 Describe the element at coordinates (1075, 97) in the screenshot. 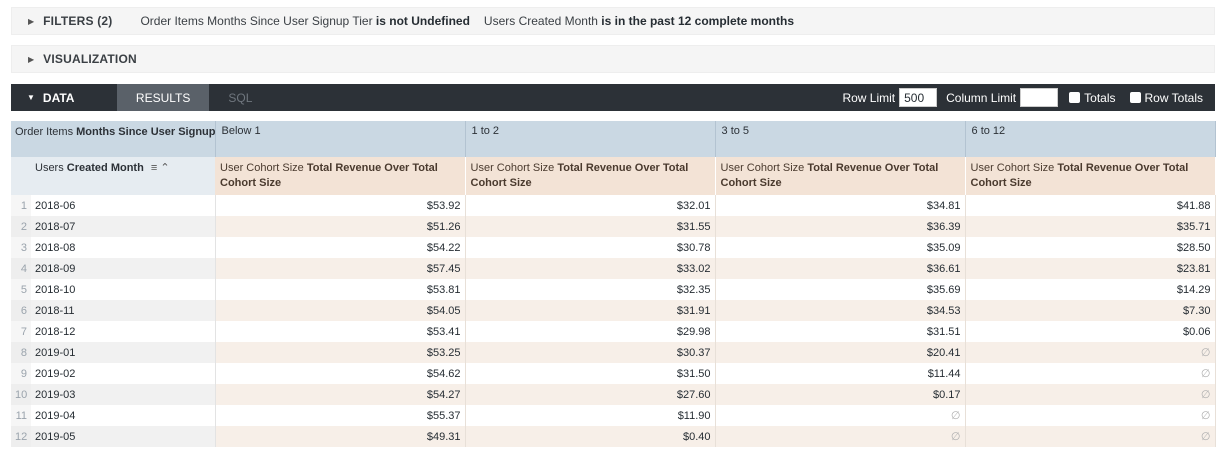

I see `totals-checkbox` at that location.